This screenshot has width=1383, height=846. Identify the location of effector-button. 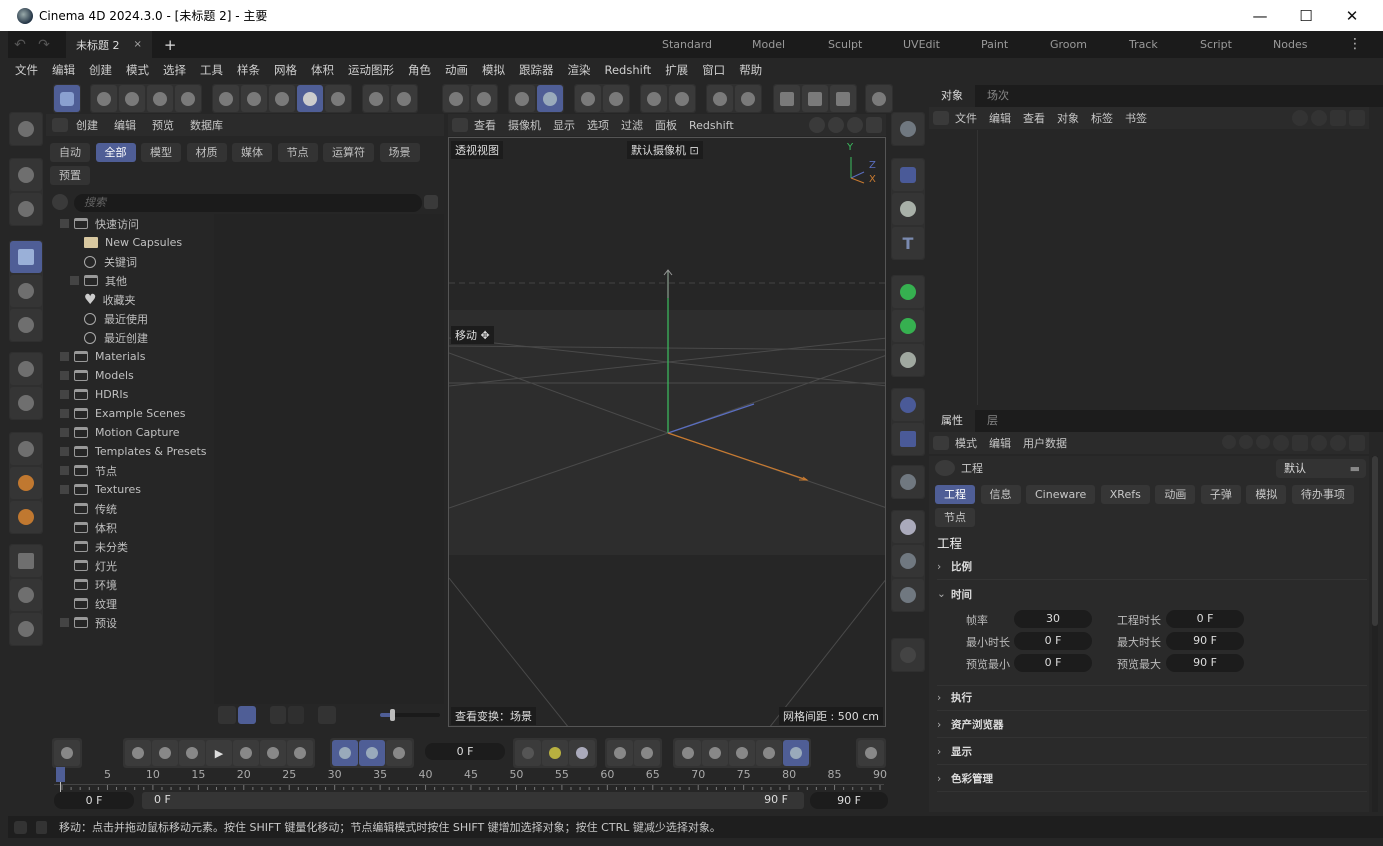
(908, 360).